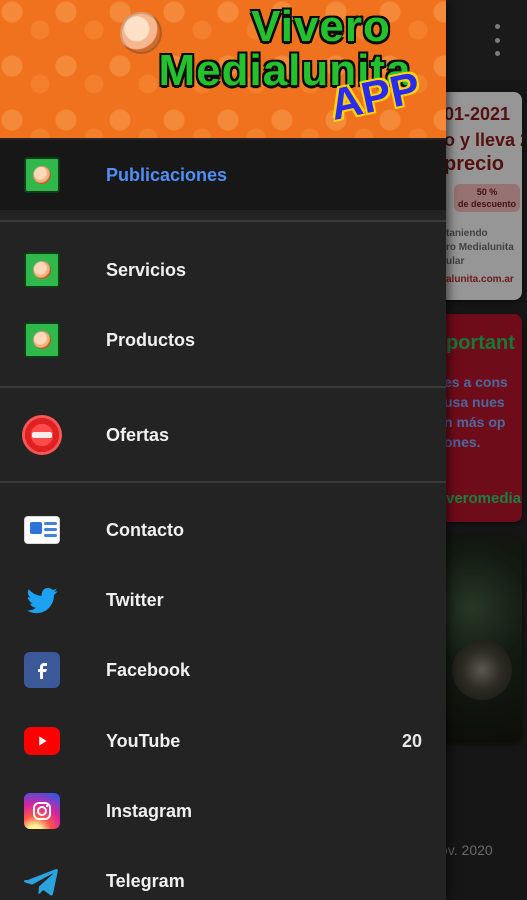 This screenshot has height=900, width=527. I want to click on drawer-item-label: Ofertas, so click(138, 435).